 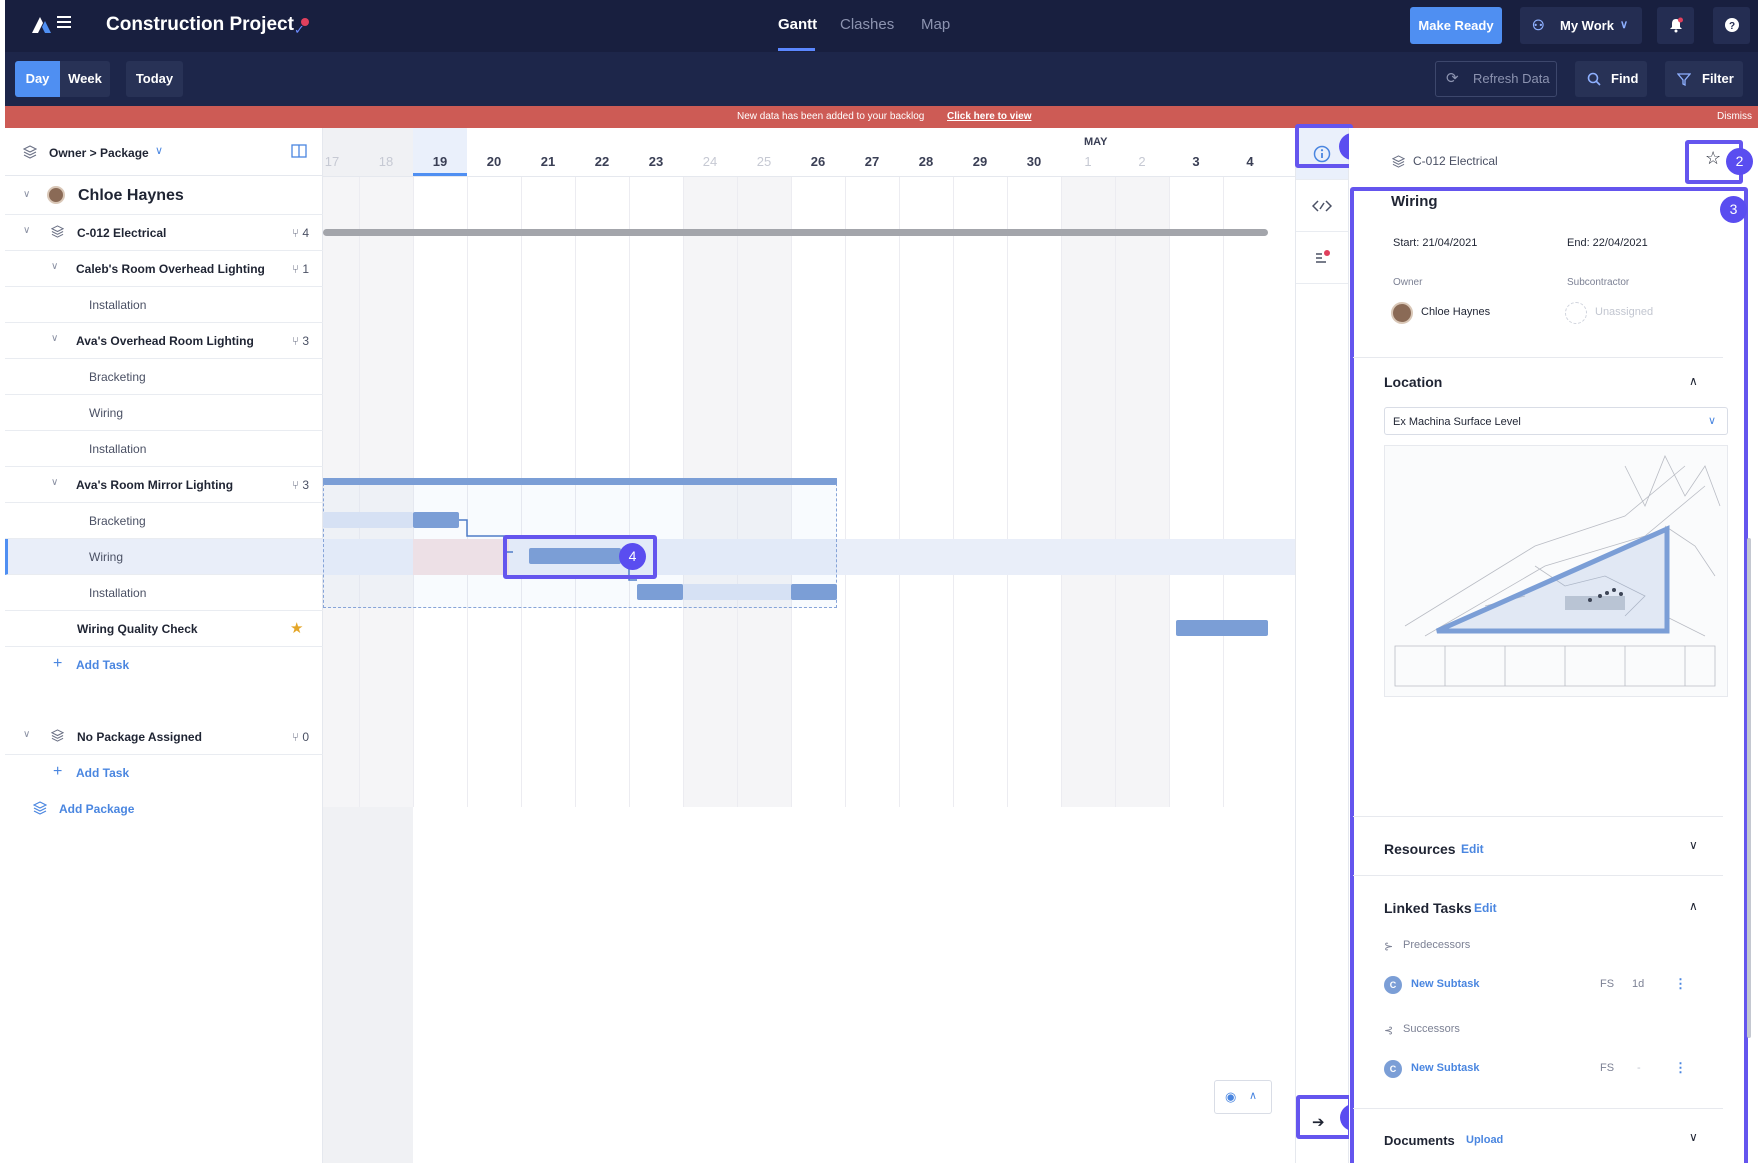 What do you see at coordinates (935, 24) in the screenshot?
I see `tab-map: Map` at bounding box center [935, 24].